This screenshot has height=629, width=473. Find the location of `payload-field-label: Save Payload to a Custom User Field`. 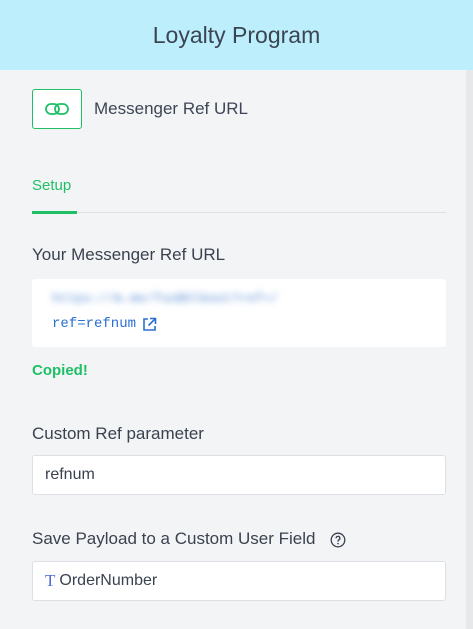

payload-field-label: Save Payload to a Custom User Field is located at coordinates (189, 539).